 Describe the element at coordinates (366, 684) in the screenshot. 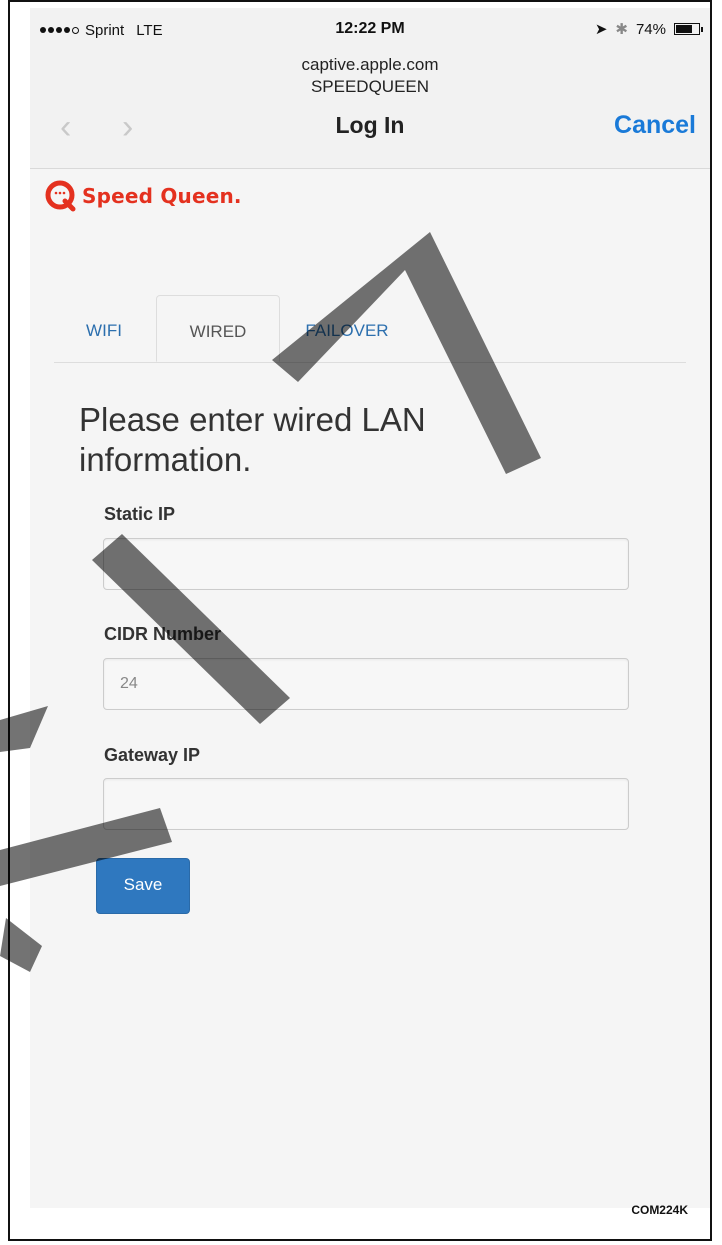

I see `cidr-number-input: 24` at that location.